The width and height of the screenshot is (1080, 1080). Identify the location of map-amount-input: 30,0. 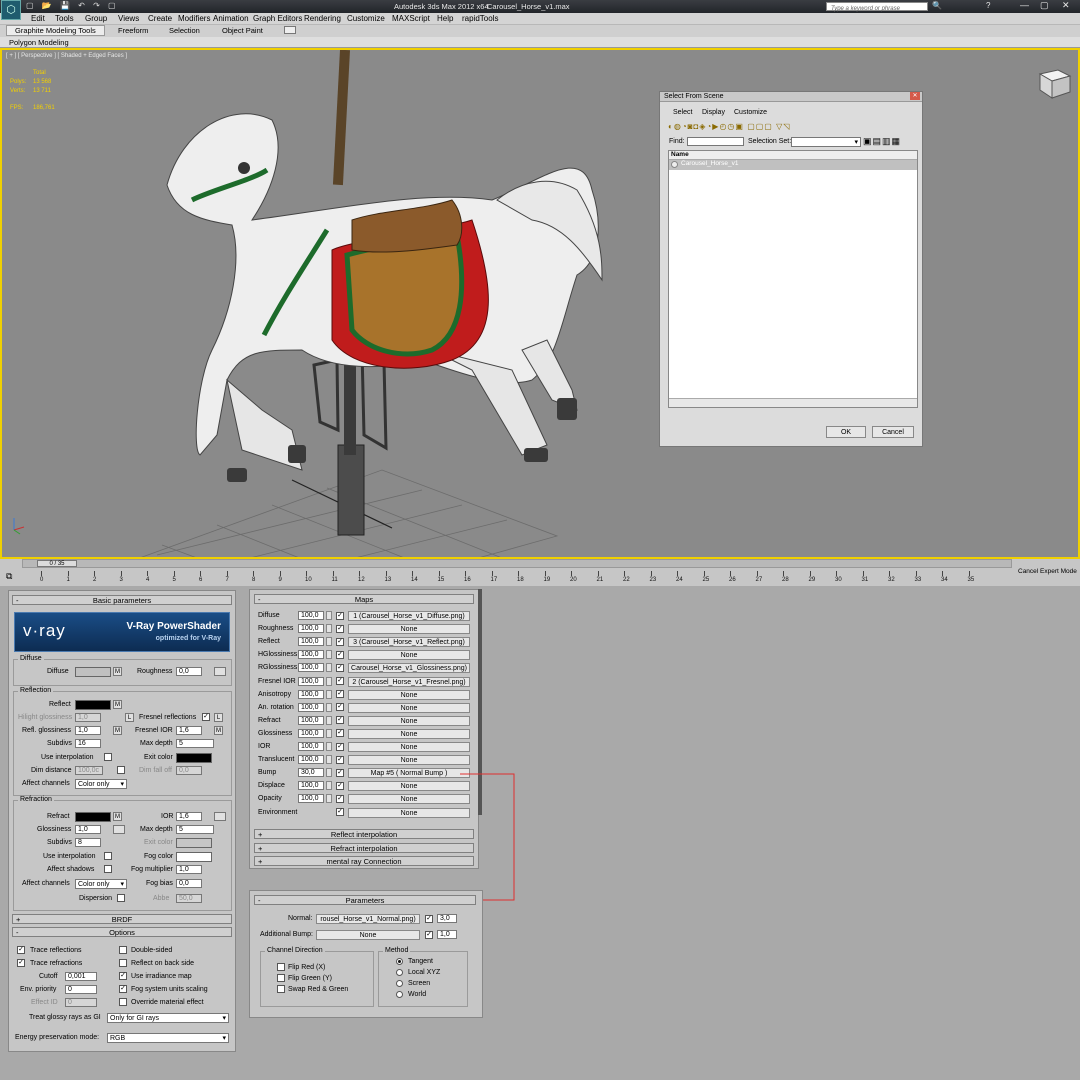
(311, 773).